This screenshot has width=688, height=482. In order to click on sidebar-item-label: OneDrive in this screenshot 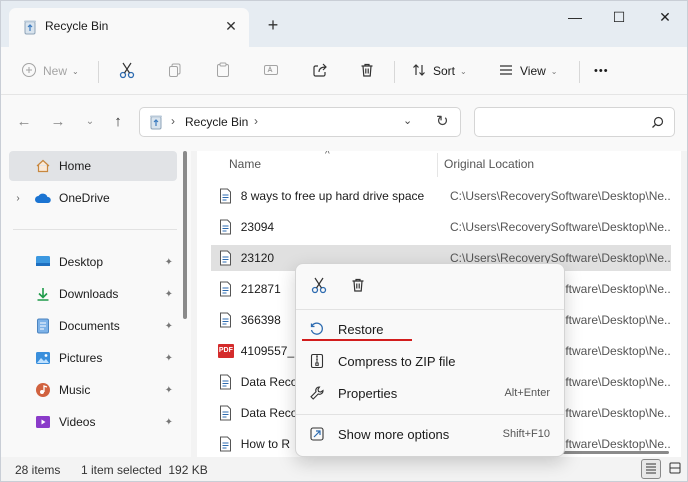, I will do `click(84, 198)`.